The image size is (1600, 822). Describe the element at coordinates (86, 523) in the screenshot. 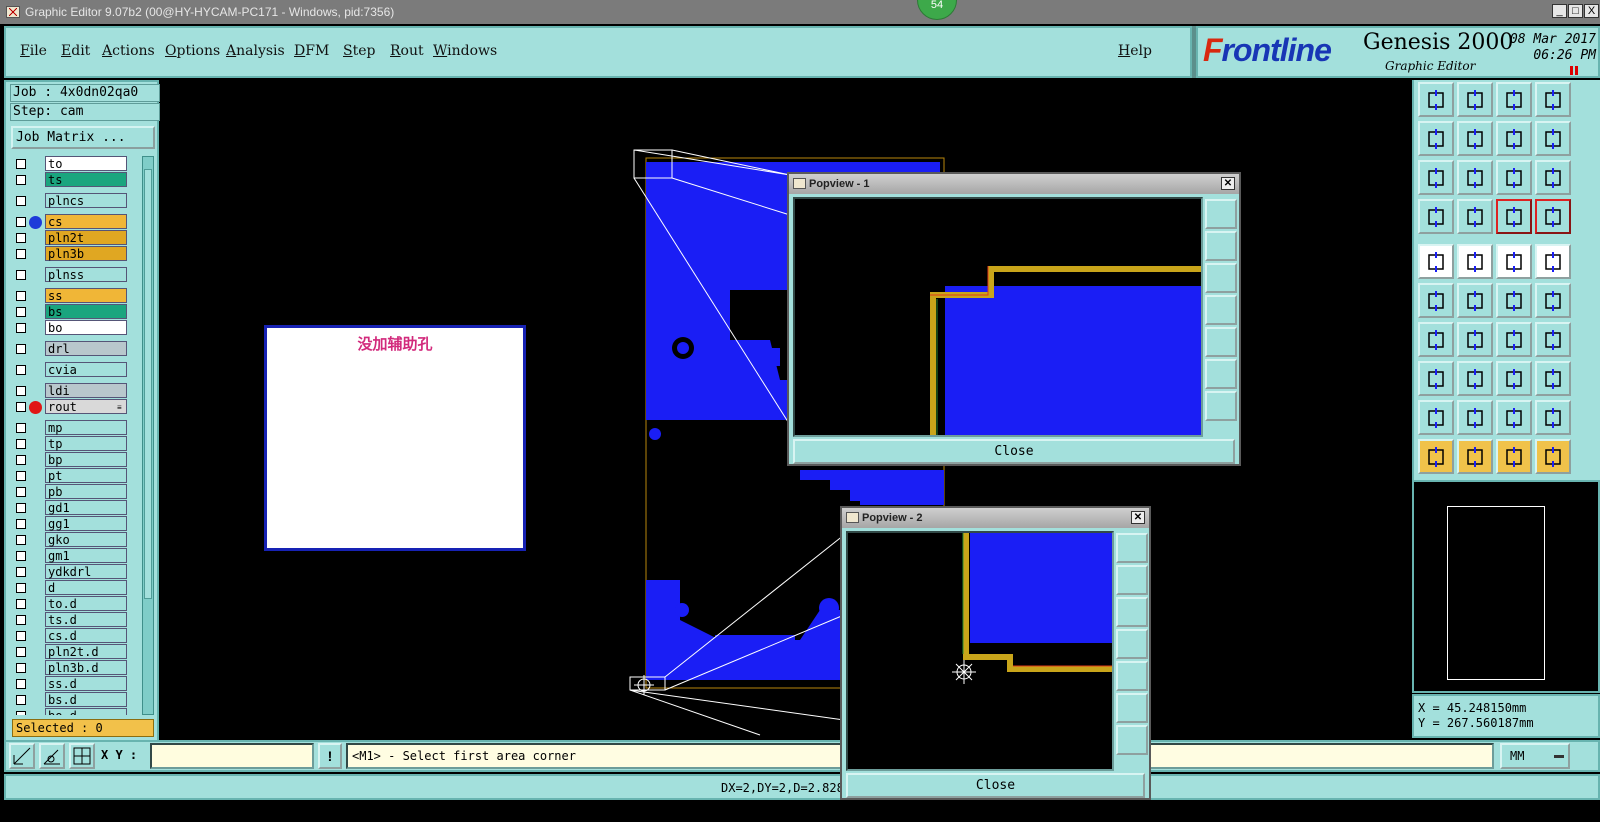

I see `layer-name: gg1` at that location.